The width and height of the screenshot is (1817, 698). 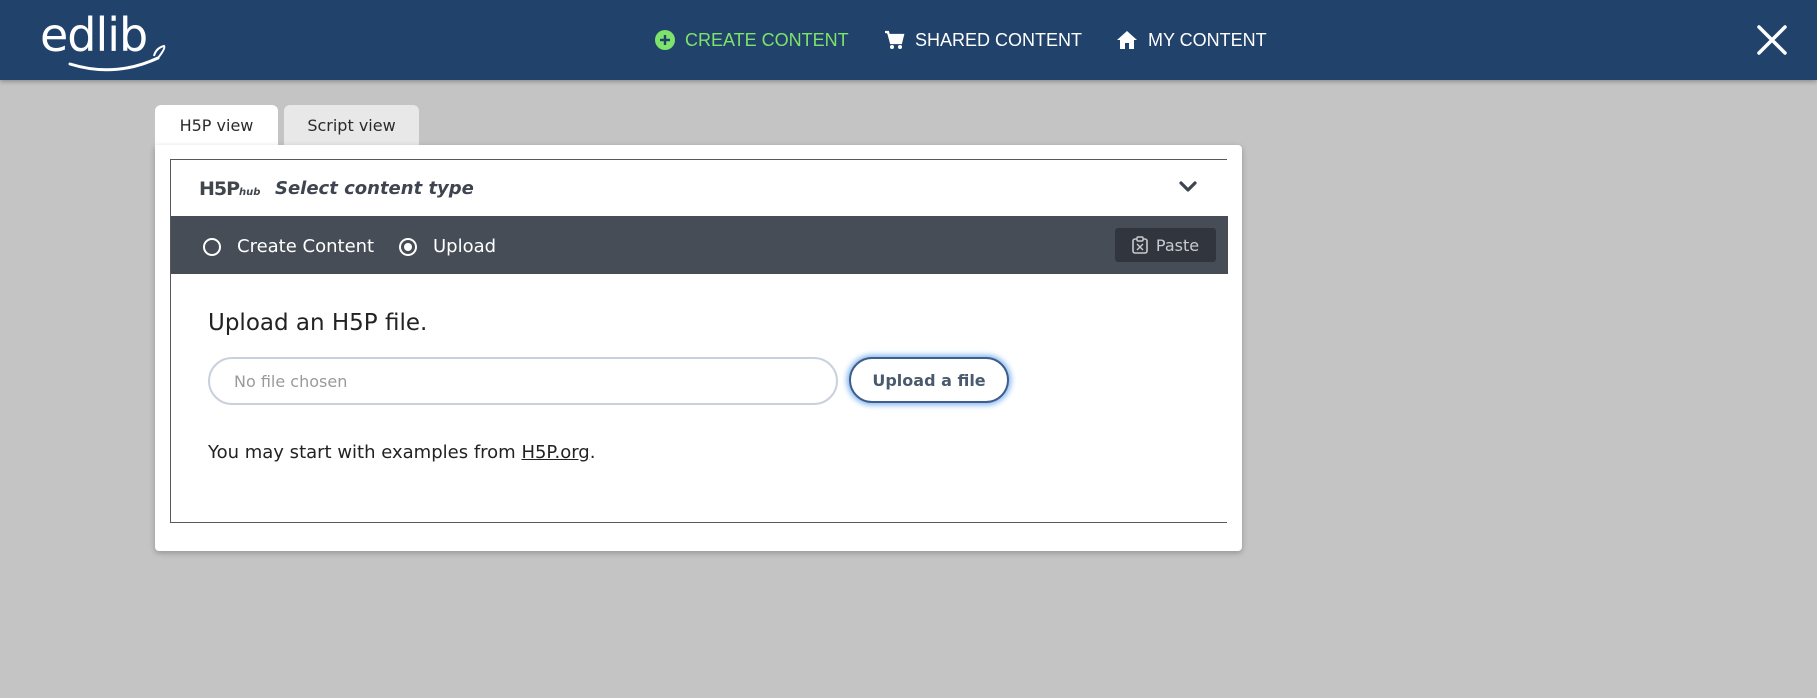 What do you see at coordinates (216, 125) in the screenshot?
I see `tab-h5p-view: H5P view` at bounding box center [216, 125].